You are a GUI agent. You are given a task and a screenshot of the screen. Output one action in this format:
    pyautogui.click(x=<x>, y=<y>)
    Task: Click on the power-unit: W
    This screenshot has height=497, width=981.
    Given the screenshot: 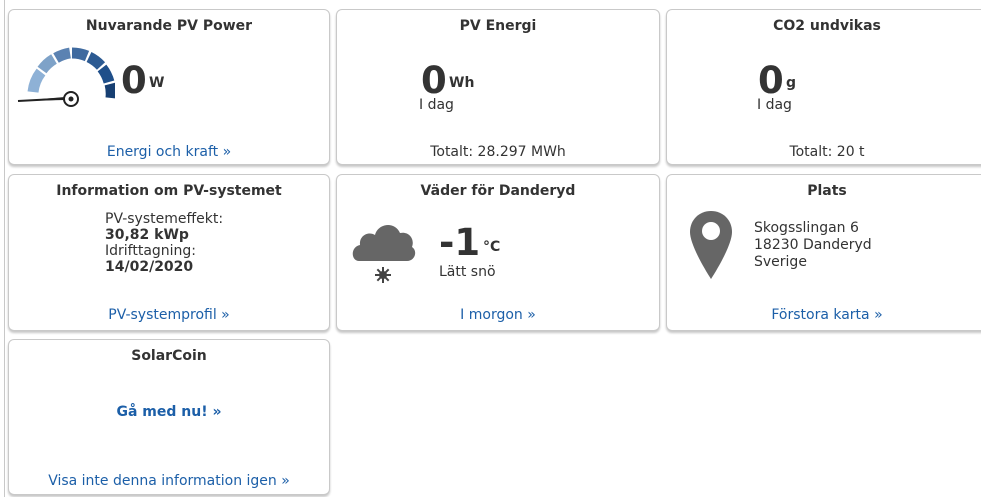 What is the action you would take?
    pyautogui.click(x=157, y=83)
    